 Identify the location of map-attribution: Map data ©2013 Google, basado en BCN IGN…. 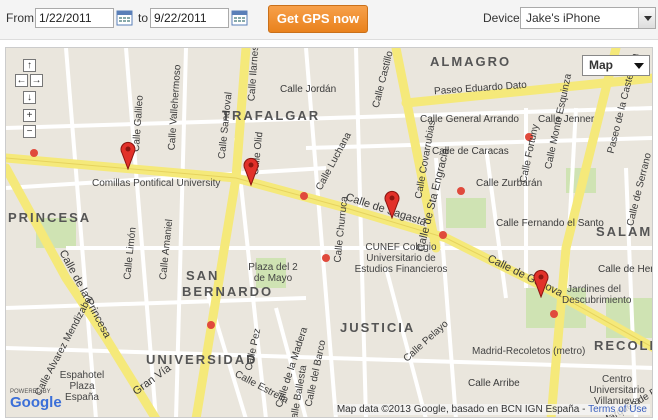
(491, 409).